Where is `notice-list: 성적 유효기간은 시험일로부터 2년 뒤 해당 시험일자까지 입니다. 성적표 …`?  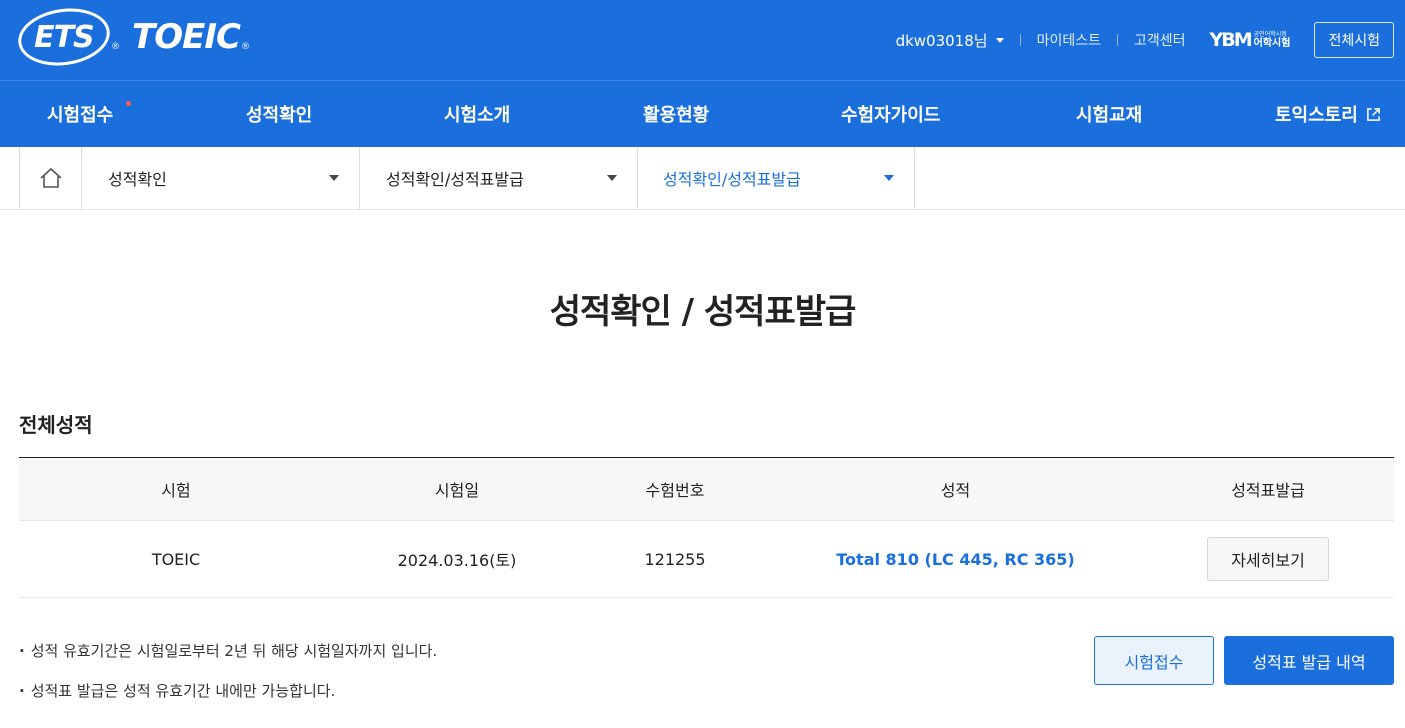
notice-list: 성적 유효기간은 시험일로부터 2년 뒤 해당 시험일자까지 입니다. 성적표 … is located at coordinates (228, 678).